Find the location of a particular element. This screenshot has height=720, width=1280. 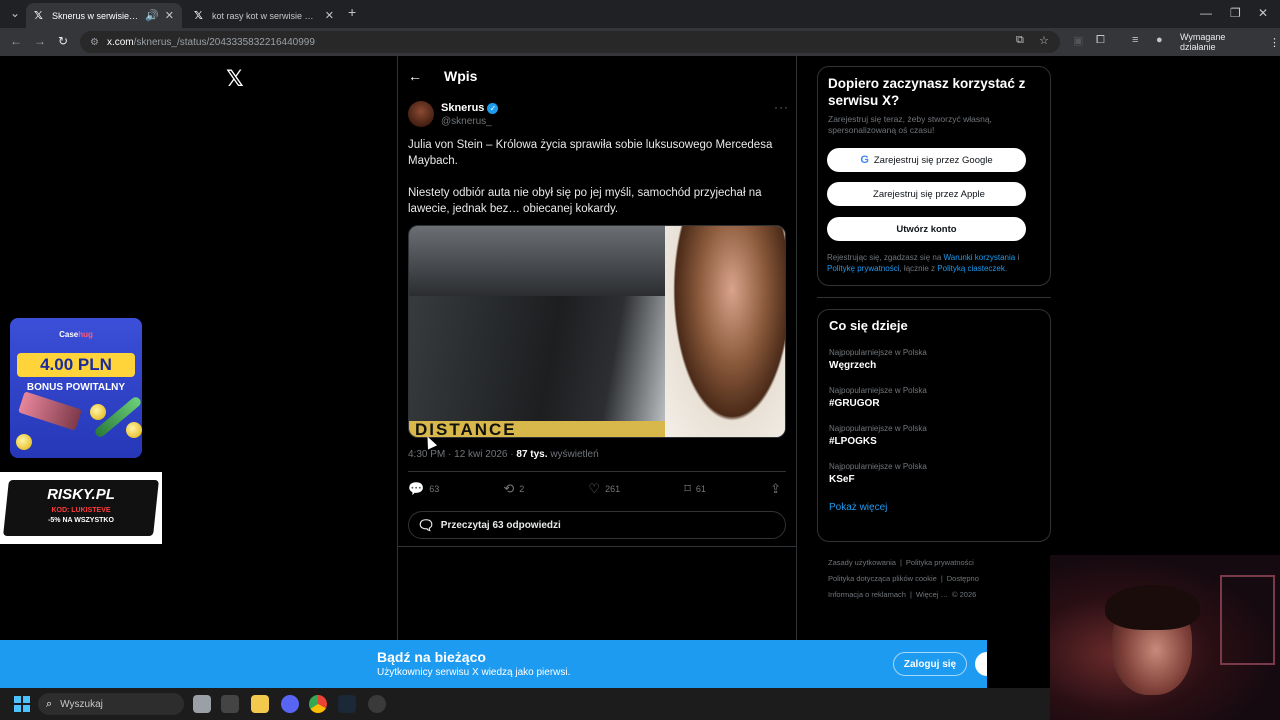

tab-search-icon: ⌄ is located at coordinates (15, 13).